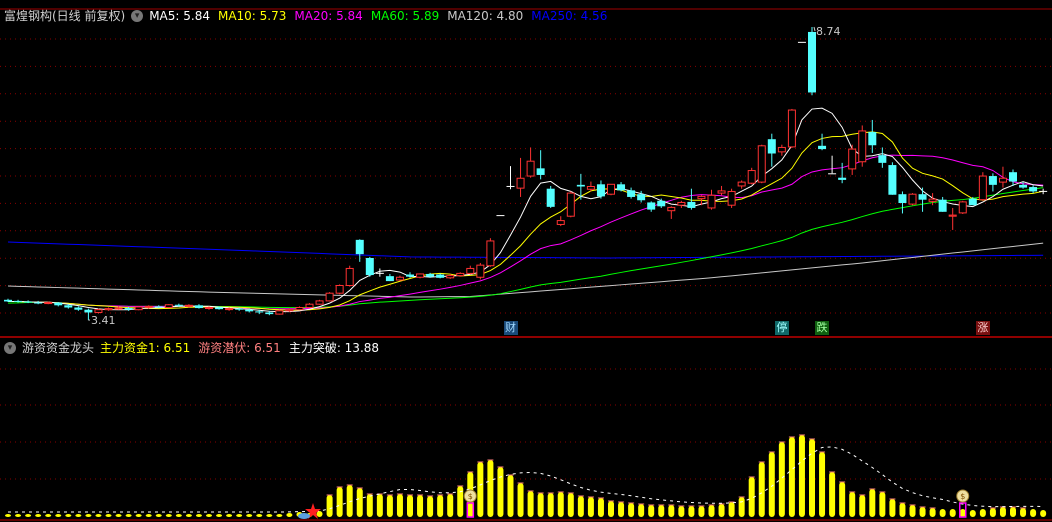  I want to click on ma250-line, so click(525, 250).